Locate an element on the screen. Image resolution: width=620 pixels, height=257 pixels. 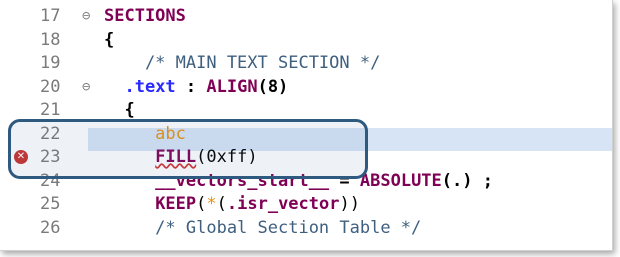
code-line: 20 ⊖ .text : ALIGN(8) is located at coordinates (306, 87).